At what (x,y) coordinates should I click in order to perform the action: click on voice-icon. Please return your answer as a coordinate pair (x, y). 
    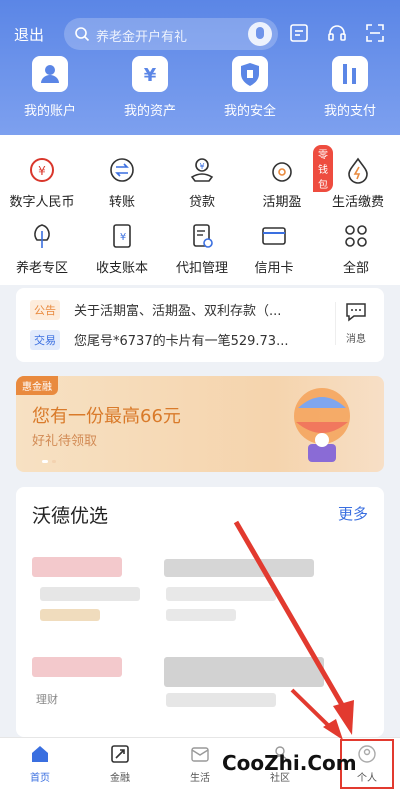
    Looking at the image, I should click on (260, 34).